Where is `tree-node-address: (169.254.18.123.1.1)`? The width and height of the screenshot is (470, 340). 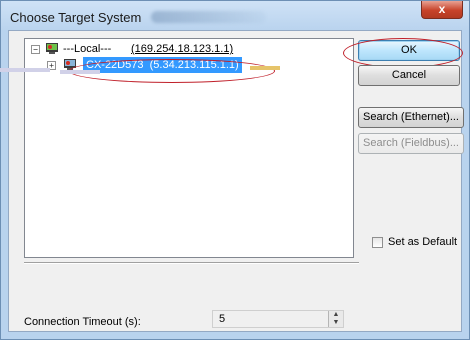
tree-node-address: (169.254.18.123.1.1) is located at coordinates (182, 49).